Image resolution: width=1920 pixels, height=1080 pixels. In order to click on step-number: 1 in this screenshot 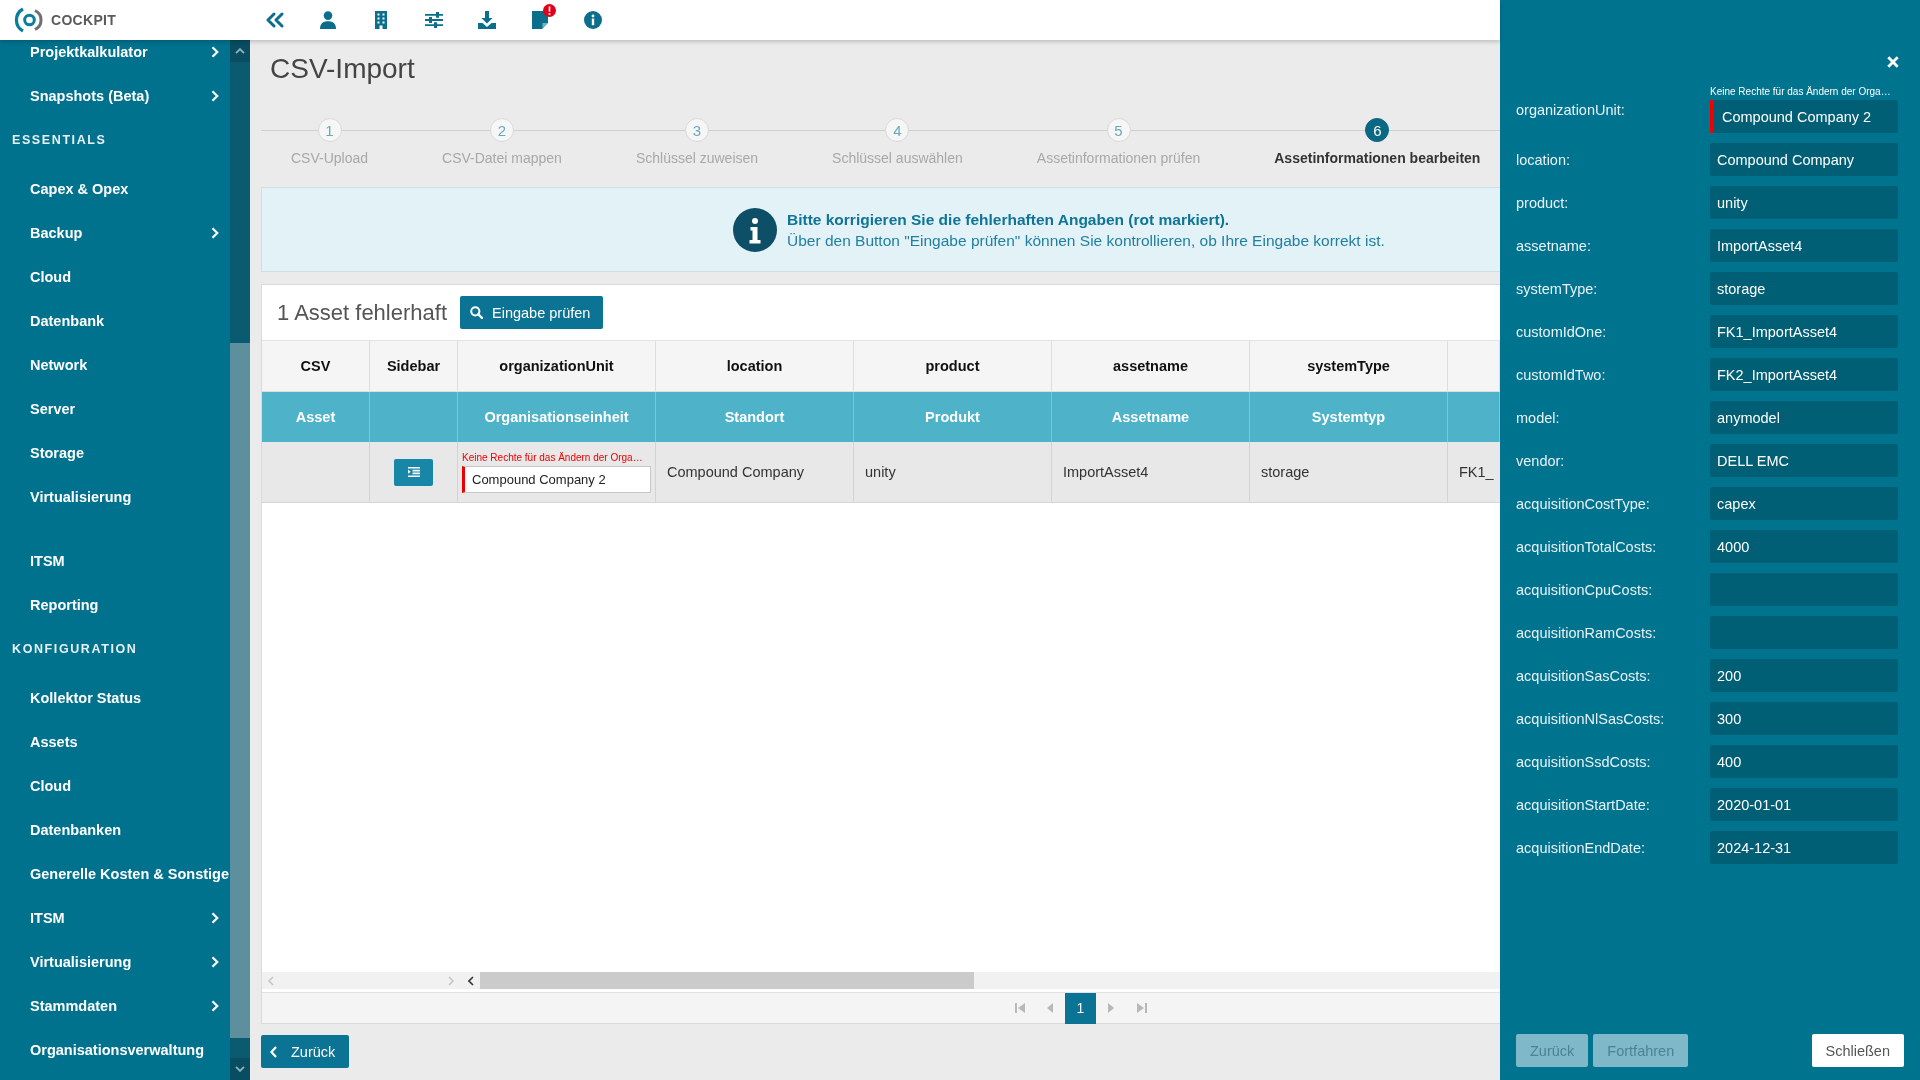, I will do `click(329, 130)`.